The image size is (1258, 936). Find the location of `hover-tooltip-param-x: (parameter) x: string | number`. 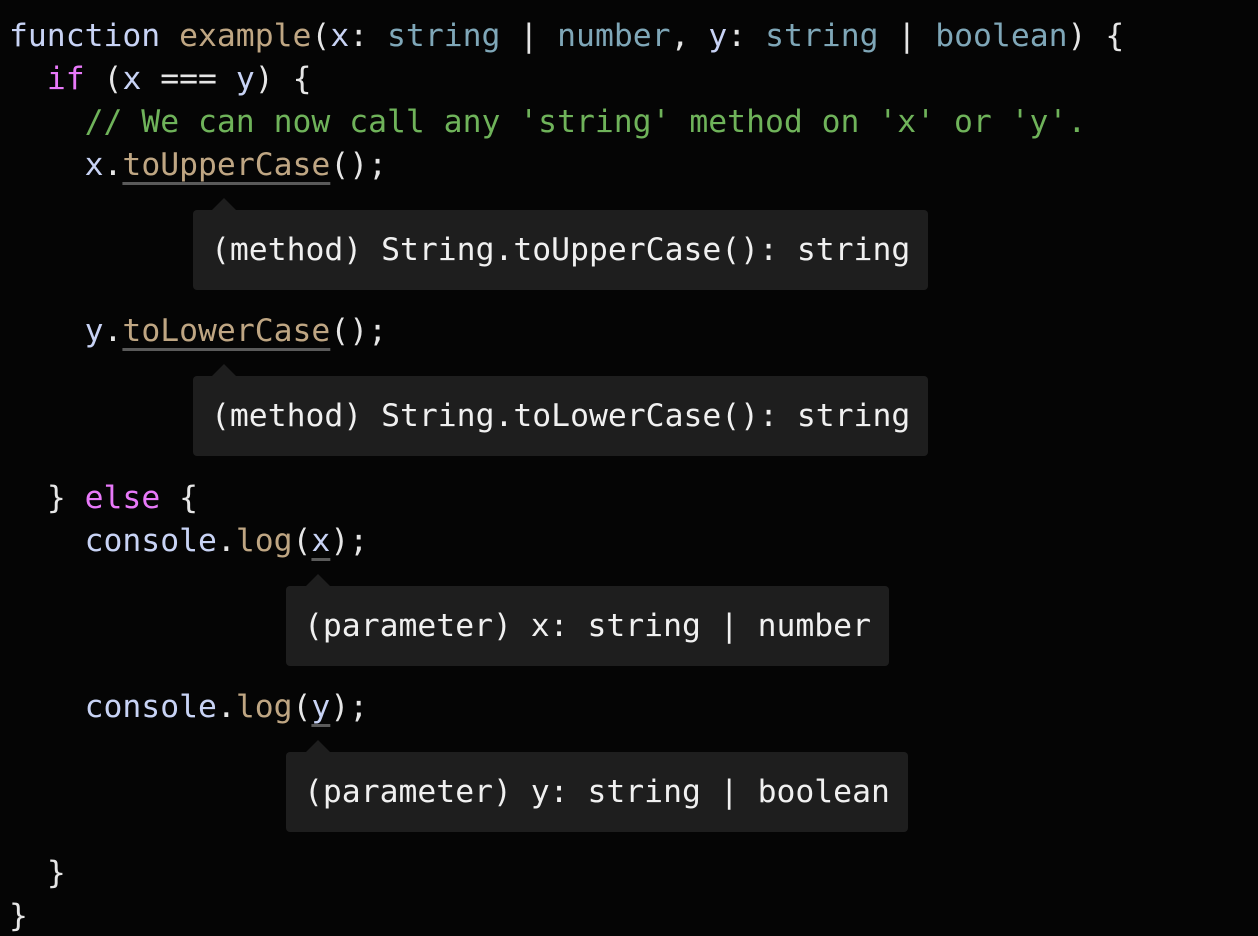

hover-tooltip-param-x: (parameter) x: string | number is located at coordinates (587, 626).